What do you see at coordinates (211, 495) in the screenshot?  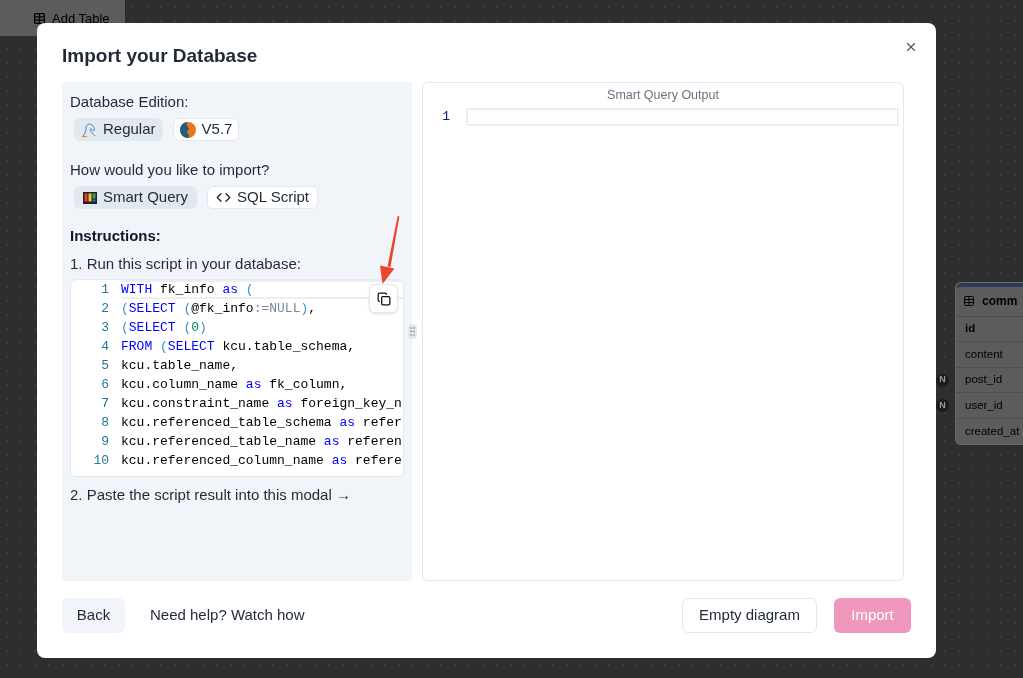 I see `step-text: 2. Paste the script result into this modal →` at bounding box center [211, 495].